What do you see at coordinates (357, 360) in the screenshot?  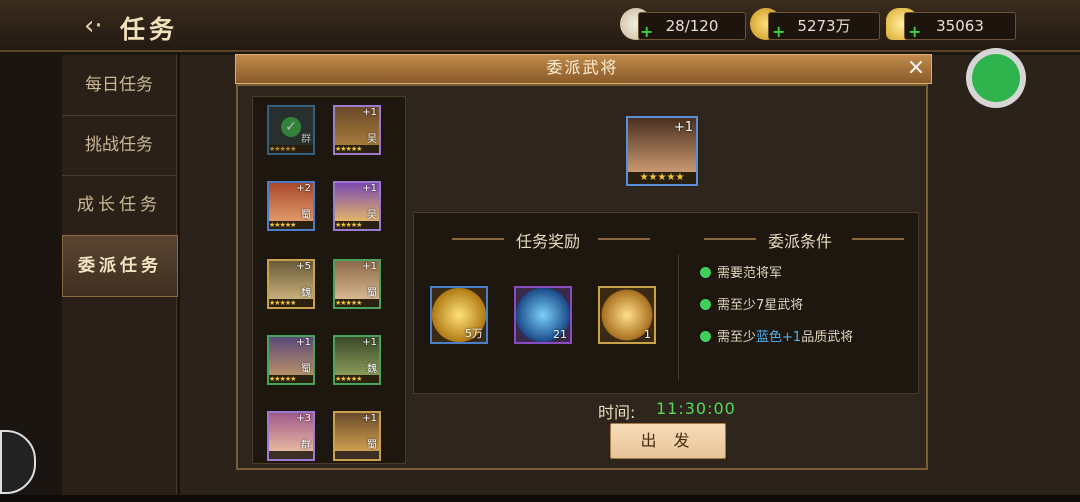 I see `hero-card: +1 魏 ★★★★★` at bounding box center [357, 360].